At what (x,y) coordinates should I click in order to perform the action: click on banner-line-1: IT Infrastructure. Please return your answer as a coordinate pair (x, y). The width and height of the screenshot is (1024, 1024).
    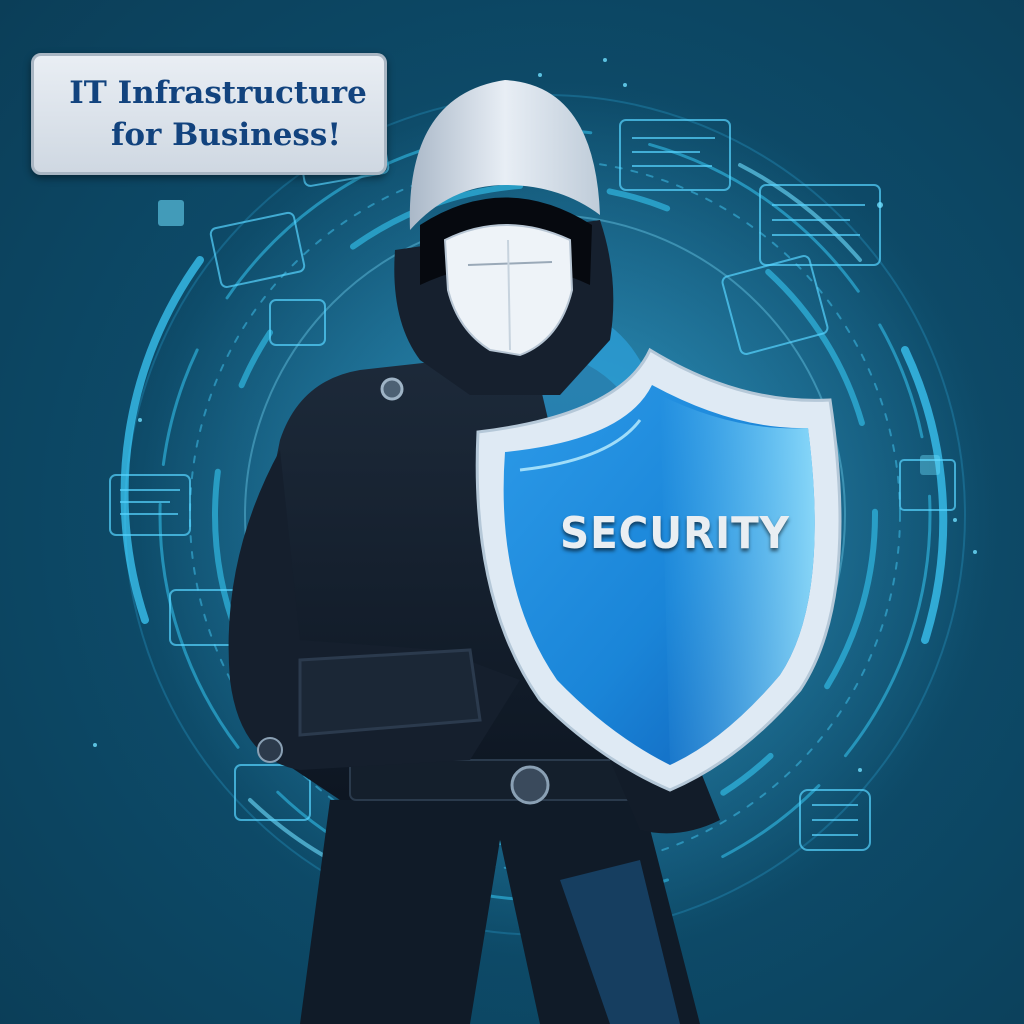
    Looking at the image, I should click on (218, 93).